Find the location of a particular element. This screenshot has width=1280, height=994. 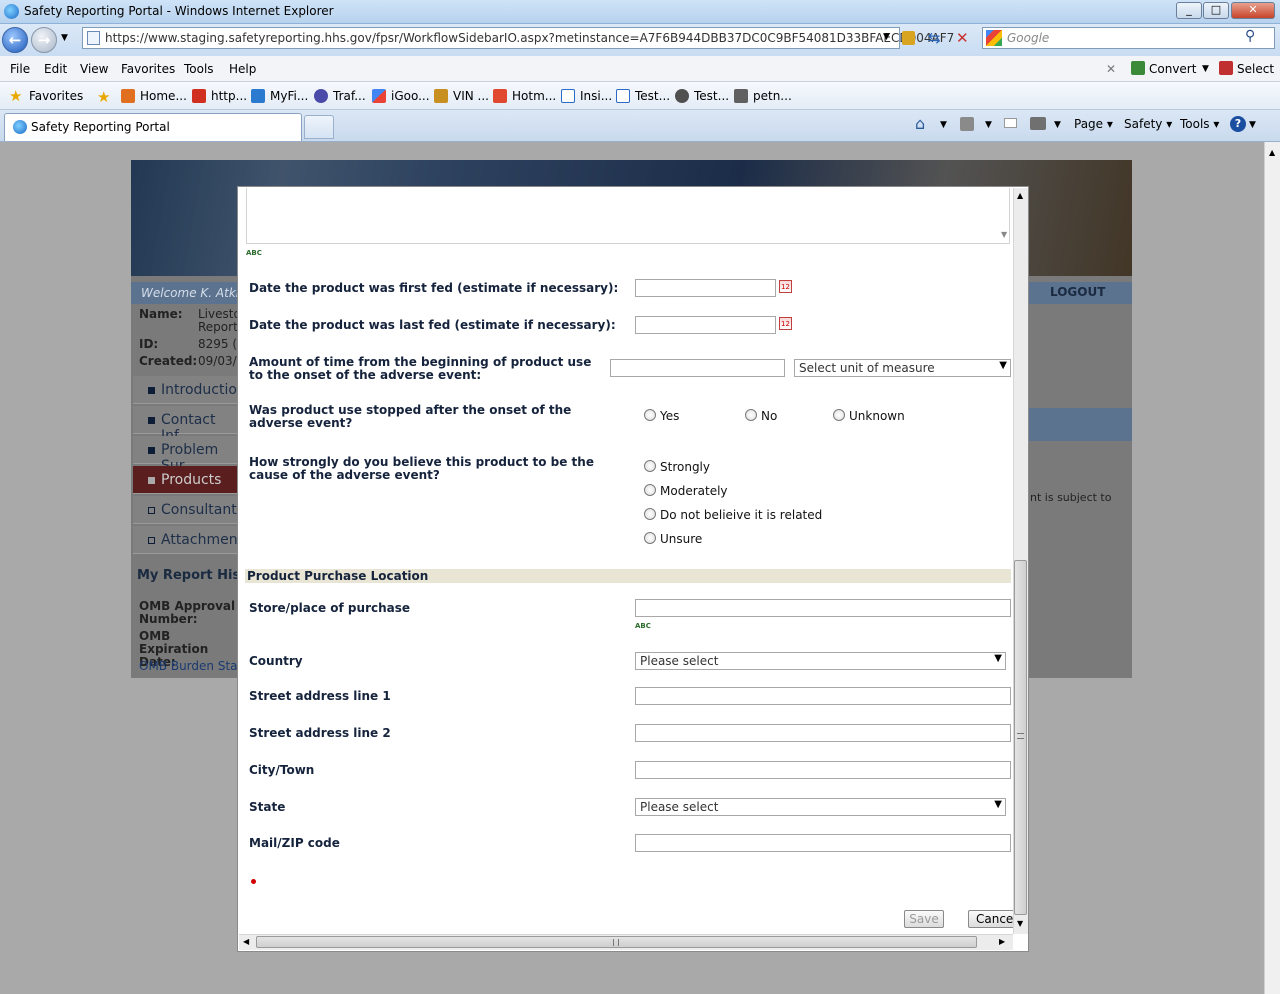

tools-menu: Tools ▾ is located at coordinates (1199, 124).